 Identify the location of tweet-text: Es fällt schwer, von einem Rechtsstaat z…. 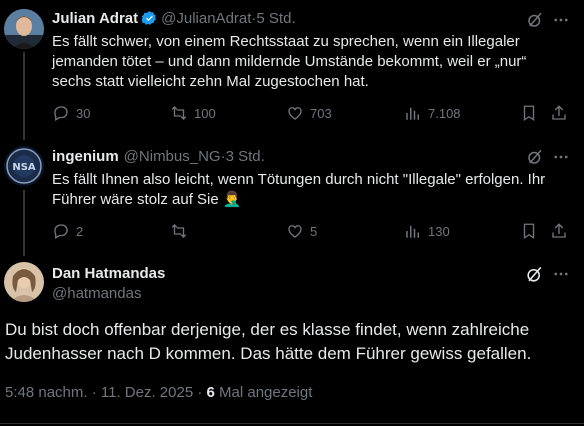
(289, 61).